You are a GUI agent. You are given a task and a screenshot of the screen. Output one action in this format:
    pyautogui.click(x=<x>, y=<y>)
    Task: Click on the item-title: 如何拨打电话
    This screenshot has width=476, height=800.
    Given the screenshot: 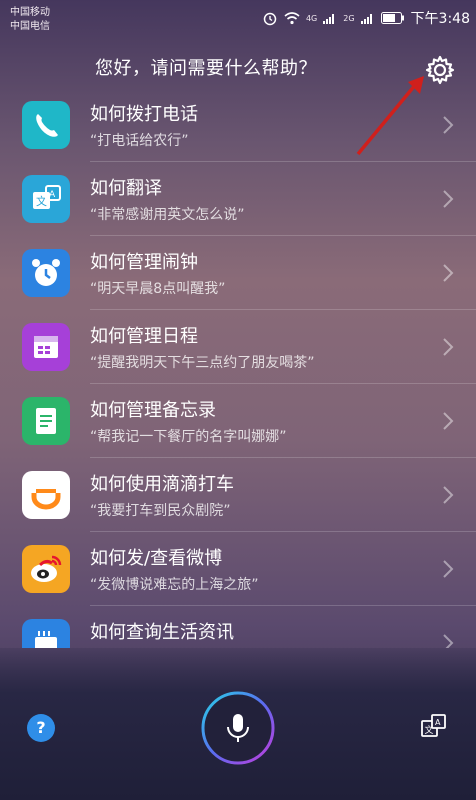 What is the action you would take?
    pyautogui.click(x=144, y=114)
    